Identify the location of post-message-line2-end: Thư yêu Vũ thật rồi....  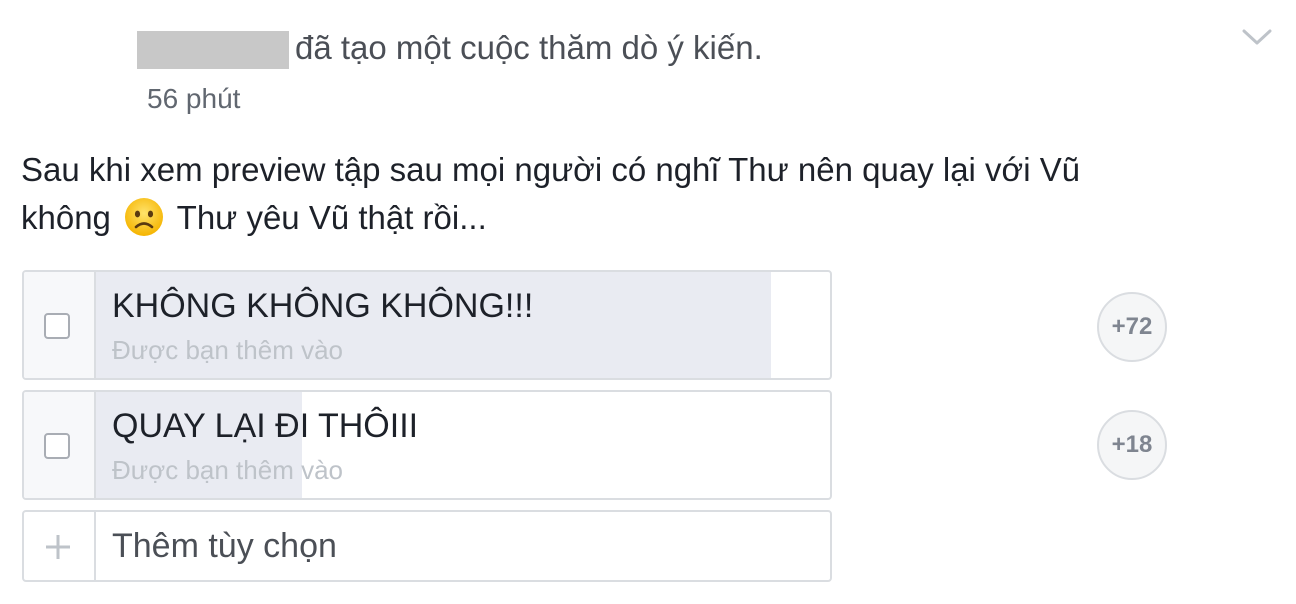
(331, 217).